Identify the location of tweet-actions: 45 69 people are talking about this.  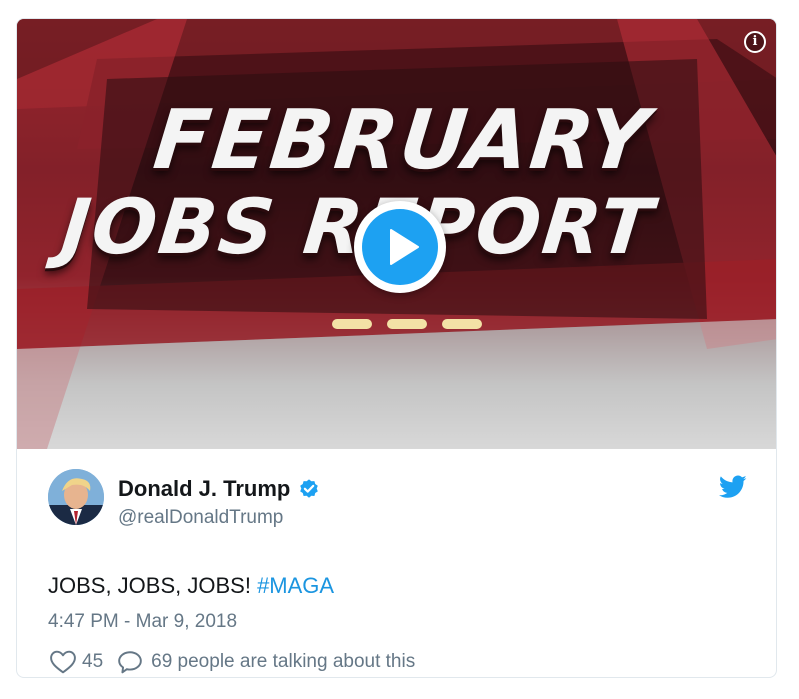
(231, 662).